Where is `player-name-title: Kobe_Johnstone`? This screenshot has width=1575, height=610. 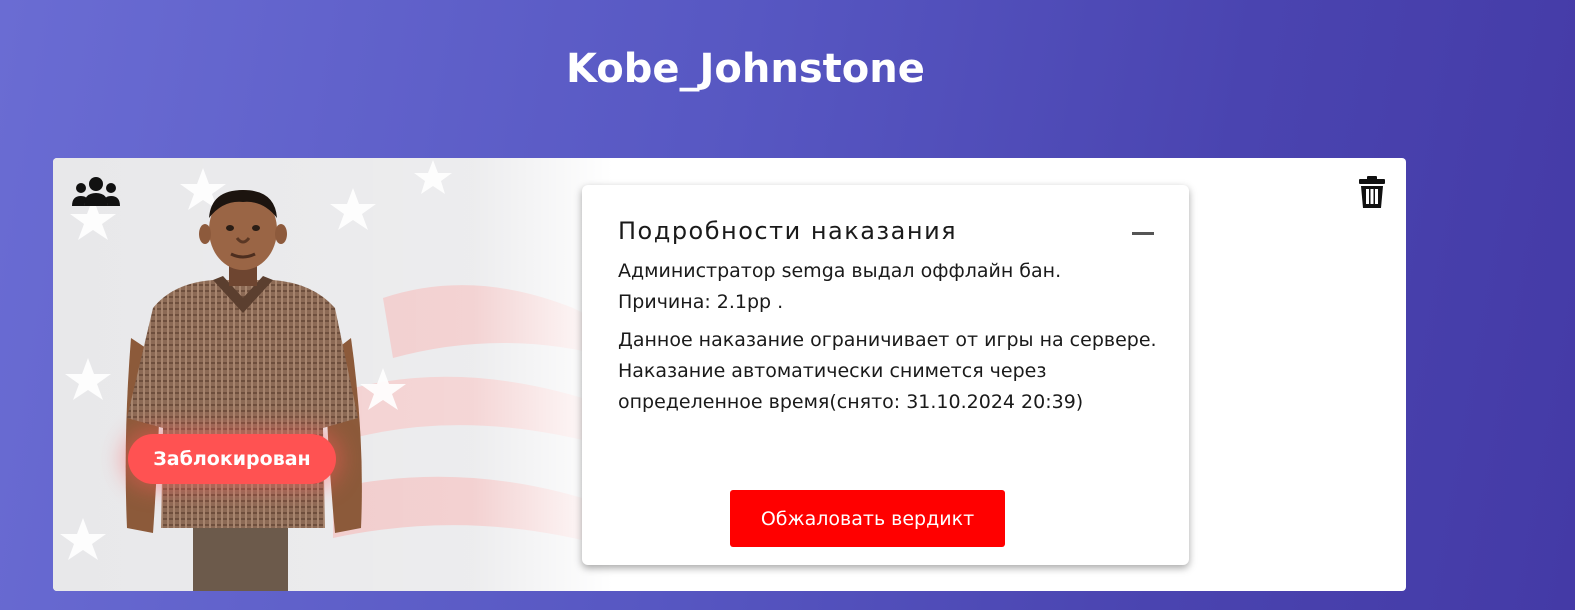
player-name-title: Kobe_Johnstone is located at coordinates (745, 69).